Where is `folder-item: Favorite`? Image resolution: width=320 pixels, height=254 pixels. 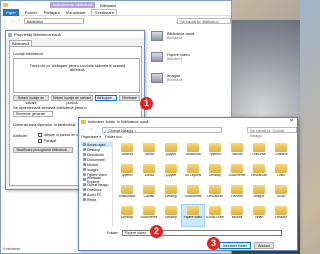
folder-item: Favorite is located at coordinates (237, 194).